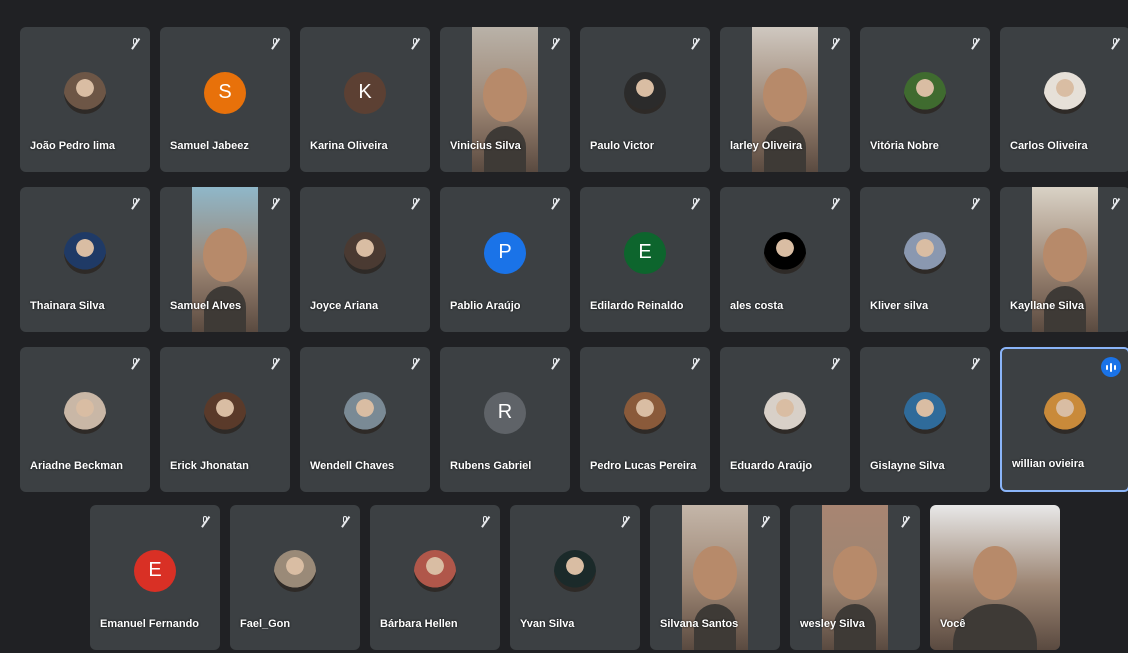  I want to click on participant-tile: Kayllane Silva, so click(1064, 259).